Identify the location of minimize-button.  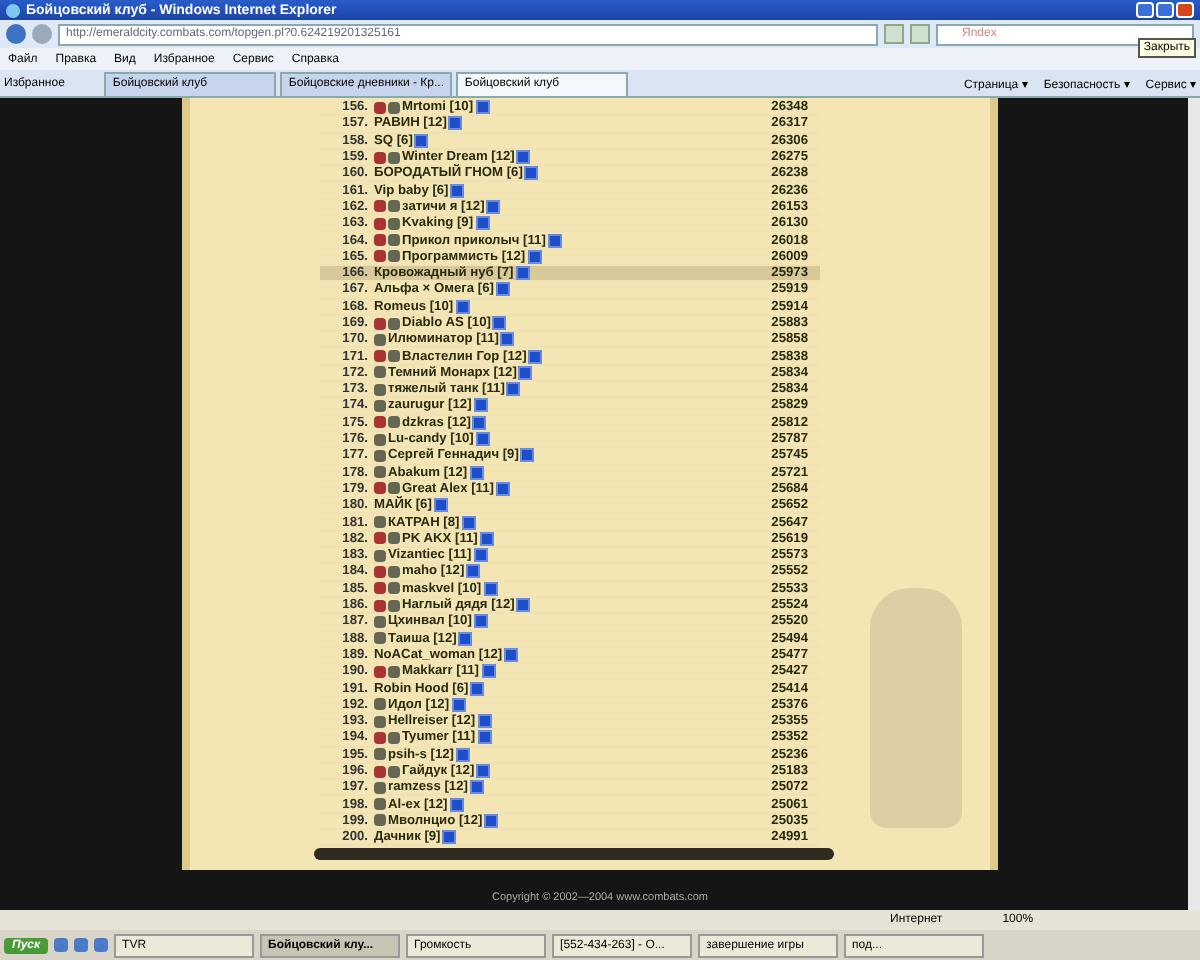
(1145, 10).